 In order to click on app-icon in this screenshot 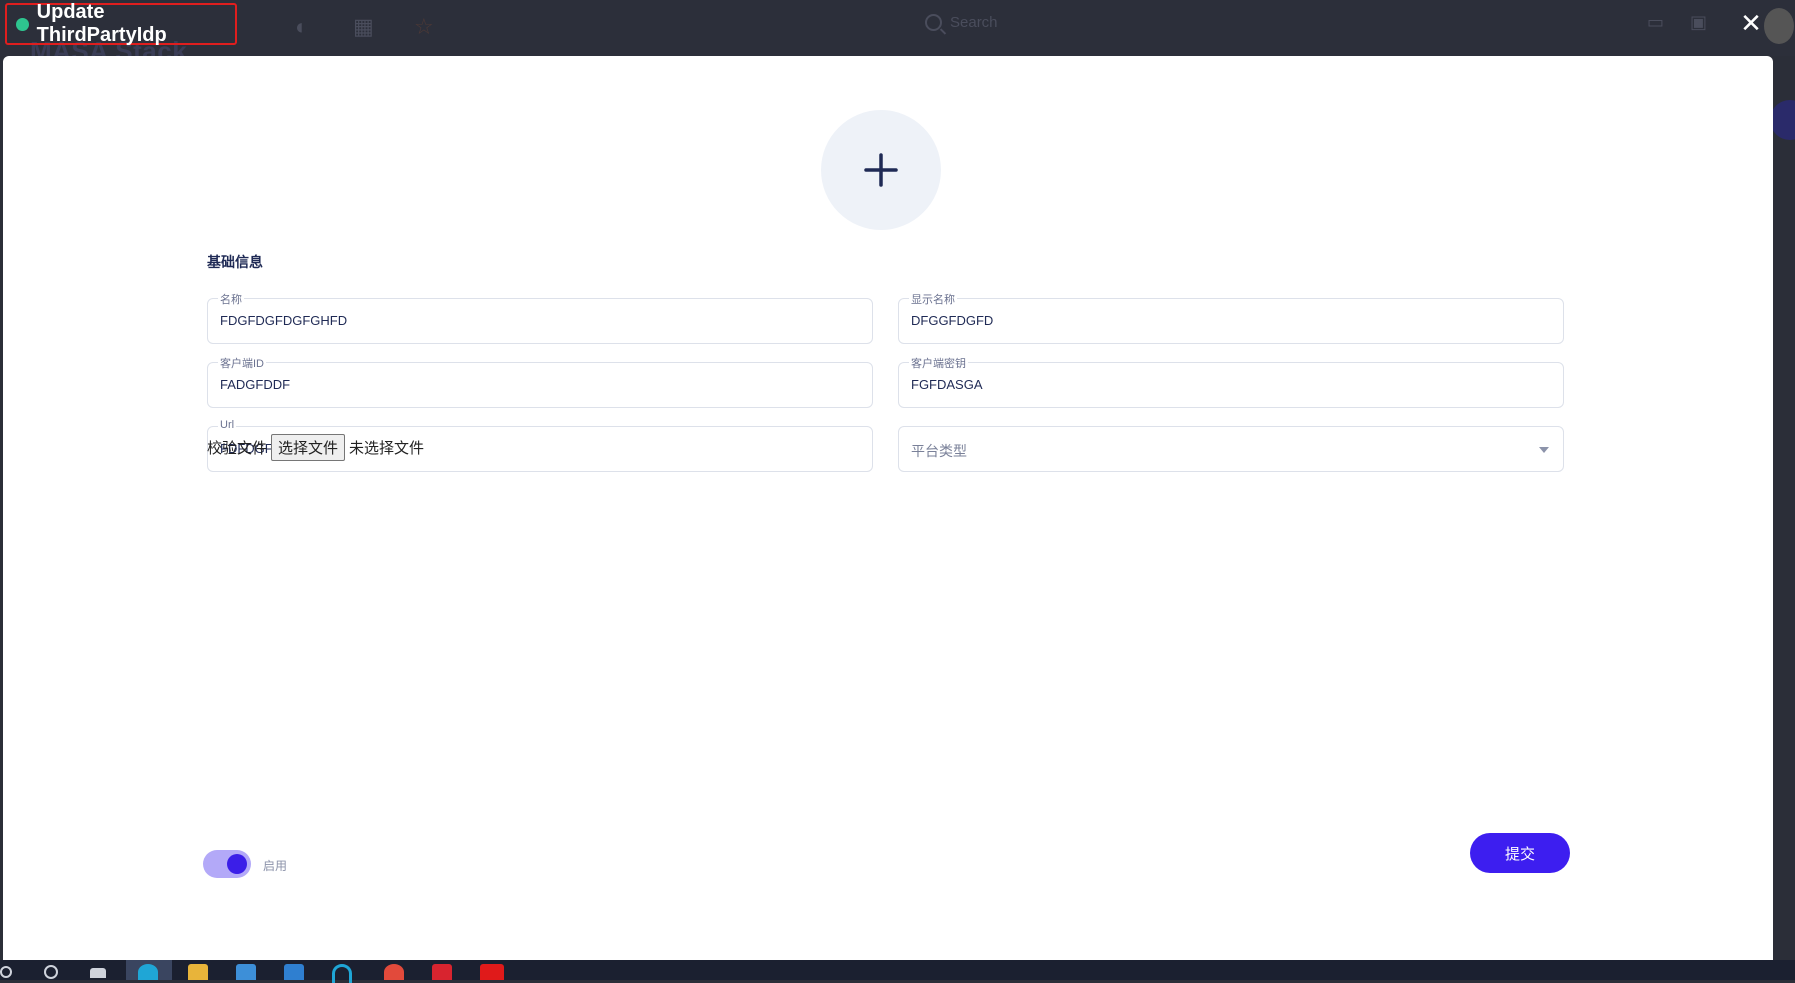, I will do `click(492, 972)`.